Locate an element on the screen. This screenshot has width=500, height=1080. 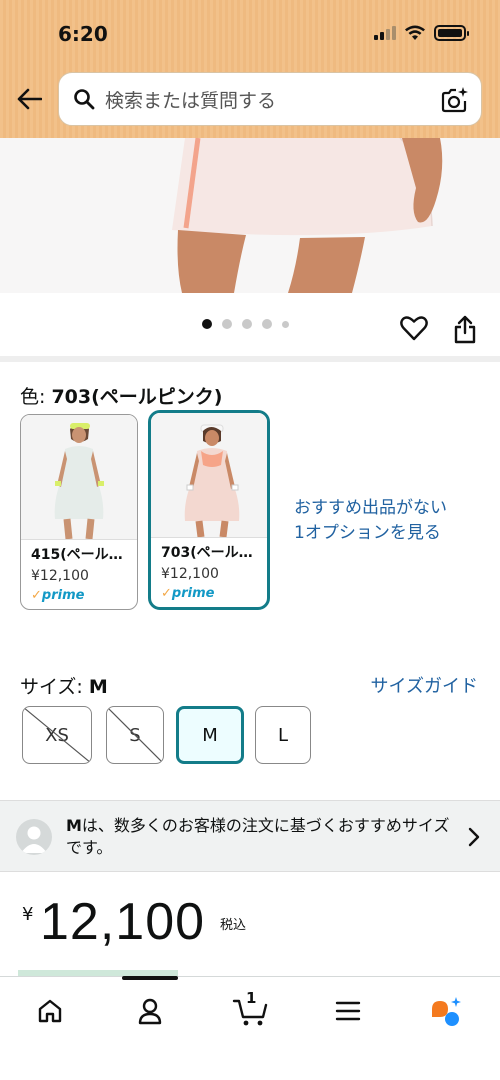
more-options-line2: 1オプションを見る is located at coordinates (367, 533).